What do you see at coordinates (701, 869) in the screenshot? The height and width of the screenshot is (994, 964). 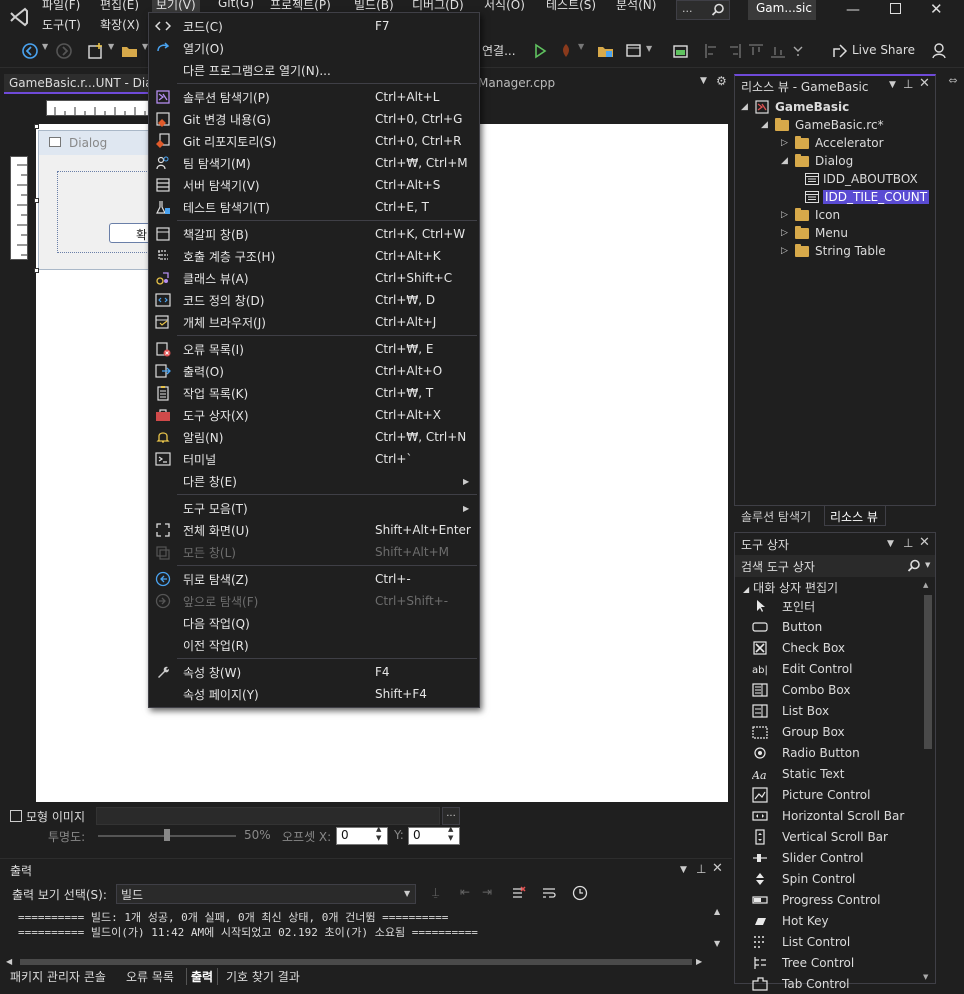 I see `output-pin-icon: ⊥` at bounding box center [701, 869].